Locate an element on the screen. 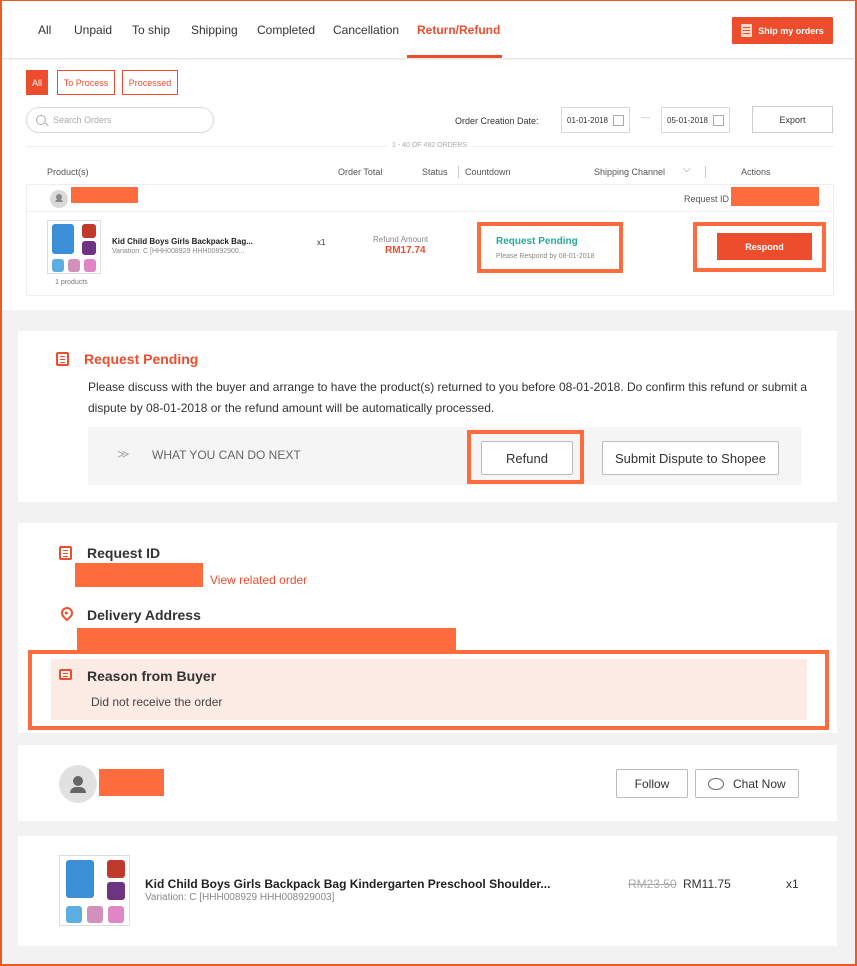 The image size is (857, 966). tab-unpaid: Unpaid is located at coordinates (93, 30).